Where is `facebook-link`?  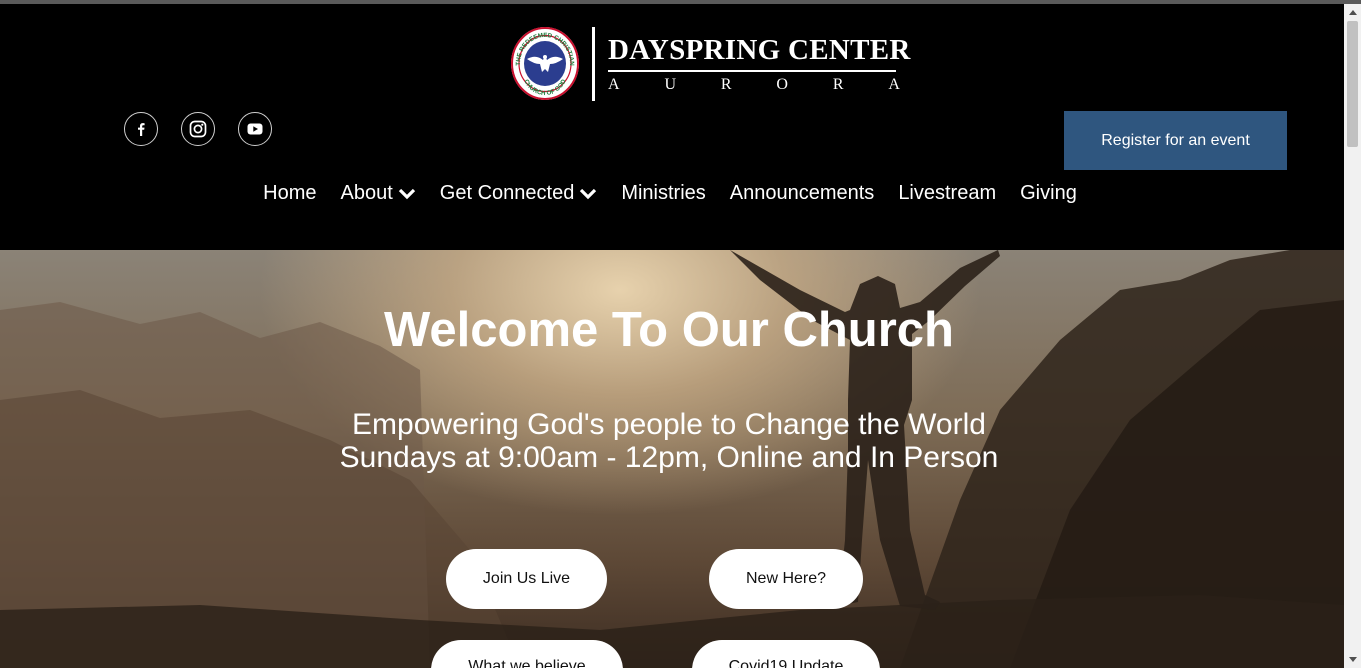
facebook-link is located at coordinates (141, 129).